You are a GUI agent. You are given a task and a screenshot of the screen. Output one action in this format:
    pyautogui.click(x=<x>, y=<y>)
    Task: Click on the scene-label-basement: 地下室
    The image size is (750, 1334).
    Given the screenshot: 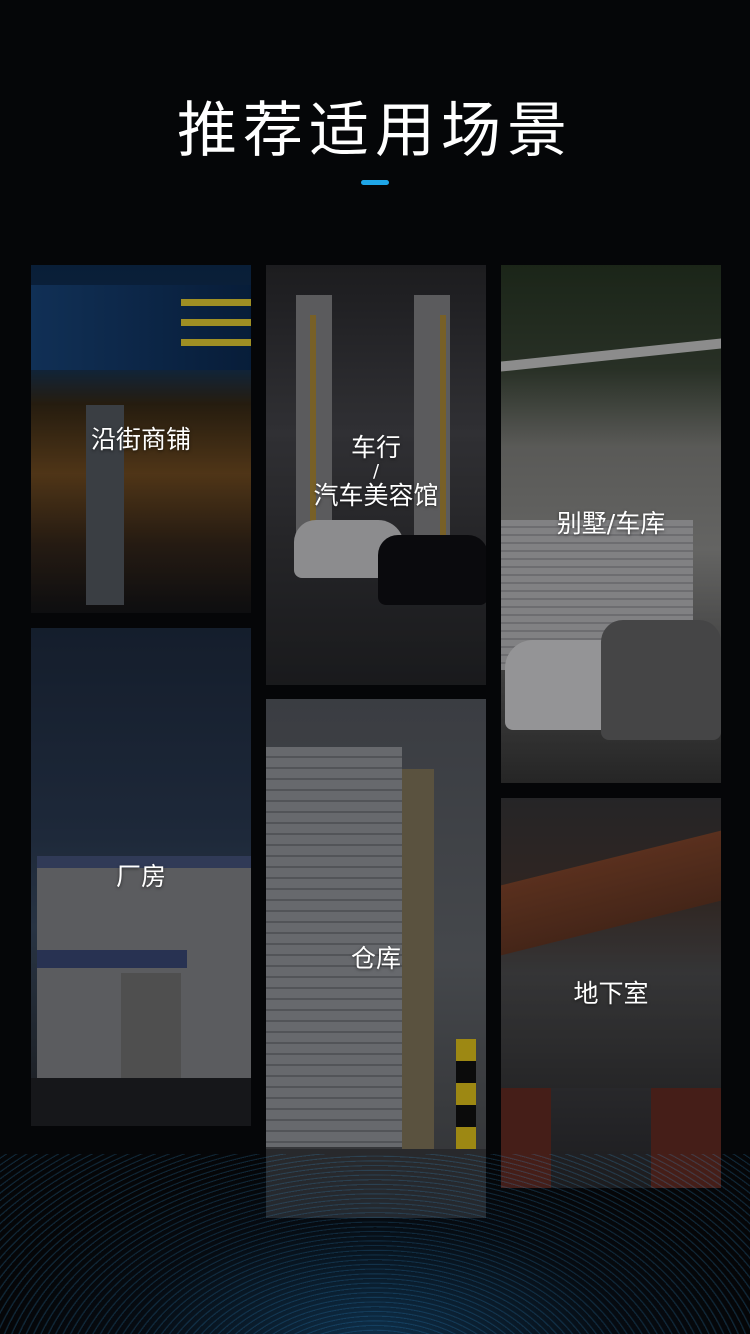 What is the action you would take?
    pyautogui.click(x=611, y=993)
    